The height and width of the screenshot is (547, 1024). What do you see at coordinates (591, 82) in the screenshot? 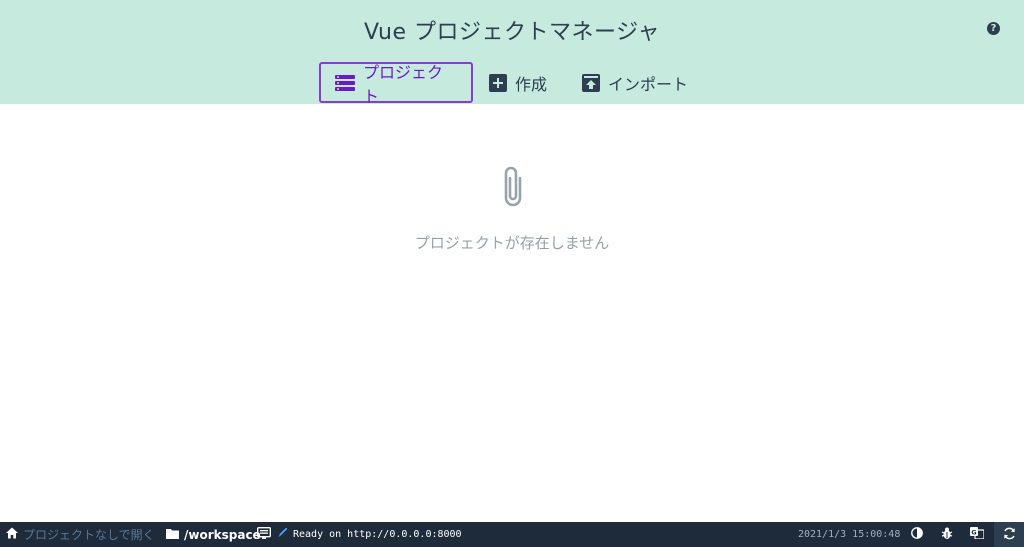
I see `import-icon` at bounding box center [591, 82].